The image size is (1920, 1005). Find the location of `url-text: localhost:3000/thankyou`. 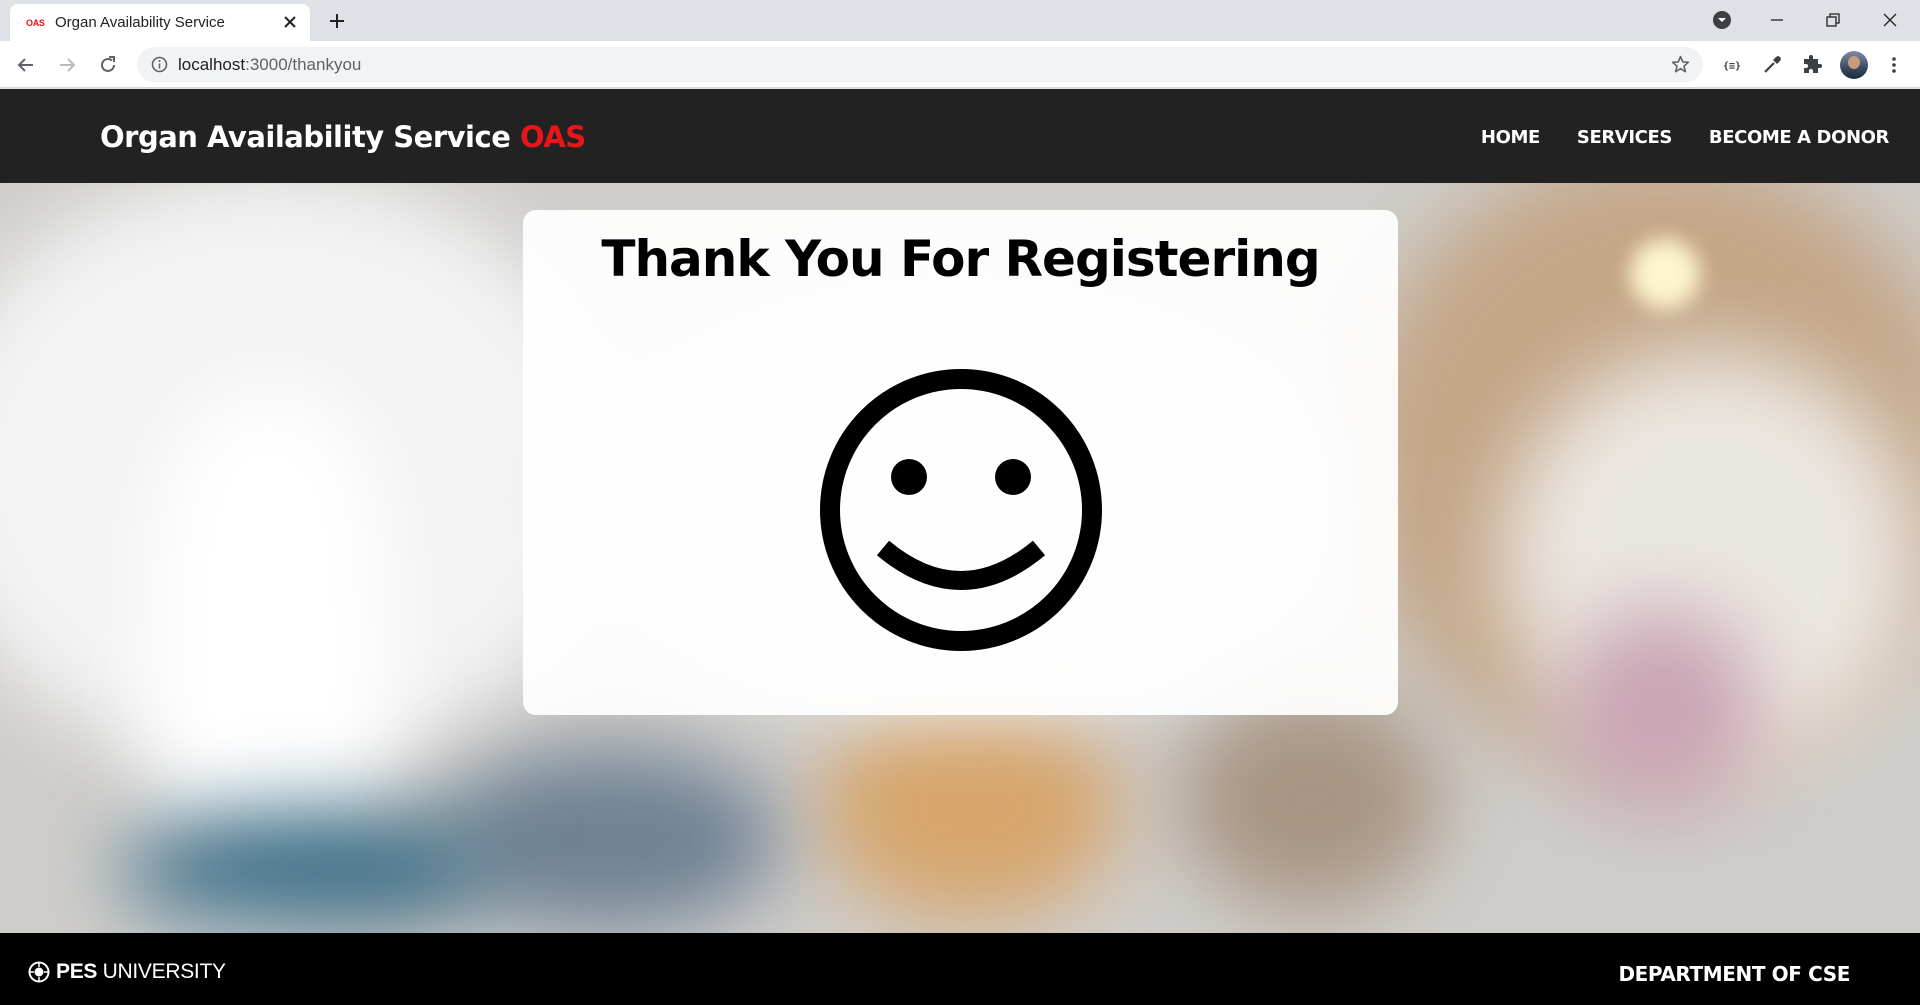

url-text: localhost:3000/thankyou is located at coordinates (269, 65).